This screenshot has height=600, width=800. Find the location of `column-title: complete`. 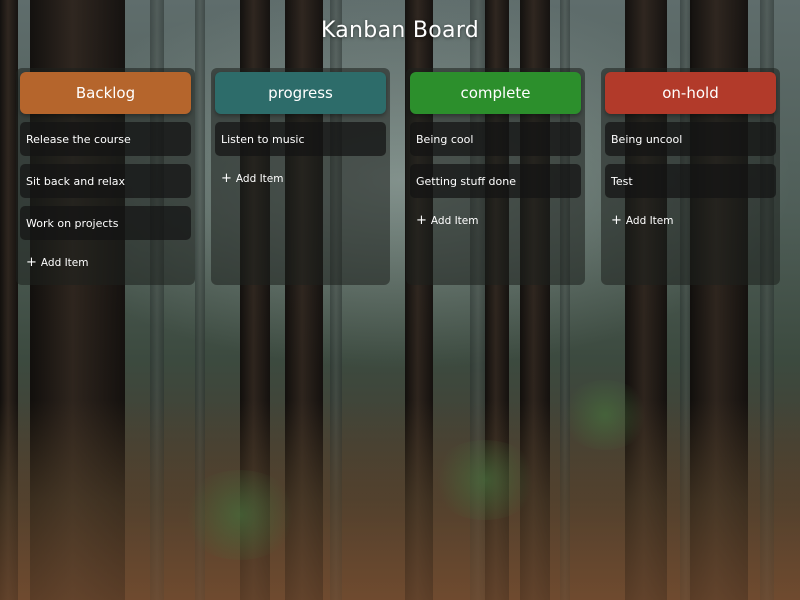

column-title: complete is located at coordinates (495, 93).